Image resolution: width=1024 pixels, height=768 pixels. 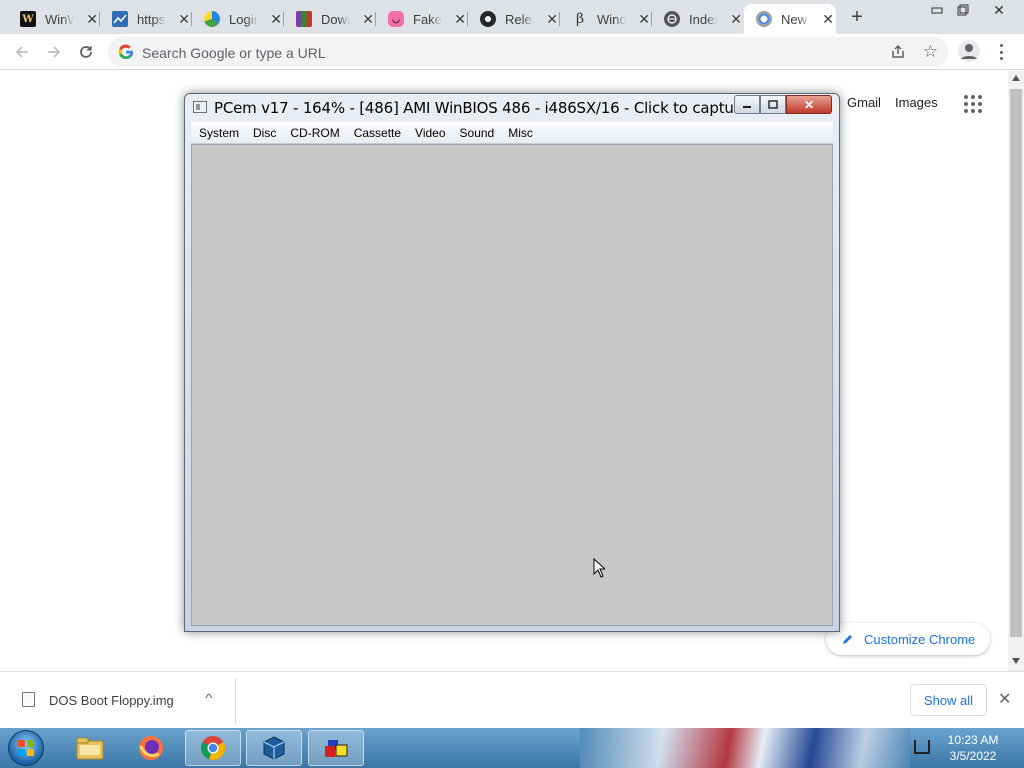 What do you see at coordinates (937, 10) in the screenshot?
I see `minimize-window-icon` at bounding box center [937, 10].